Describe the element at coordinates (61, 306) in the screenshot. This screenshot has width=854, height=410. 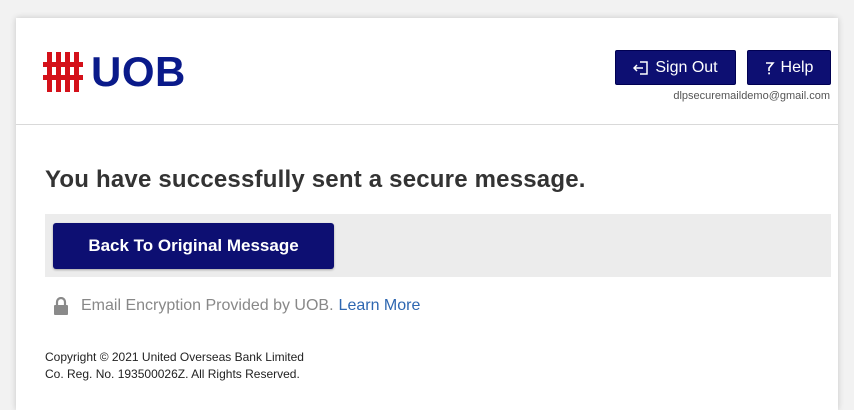
I see `lock-icon` at that location.